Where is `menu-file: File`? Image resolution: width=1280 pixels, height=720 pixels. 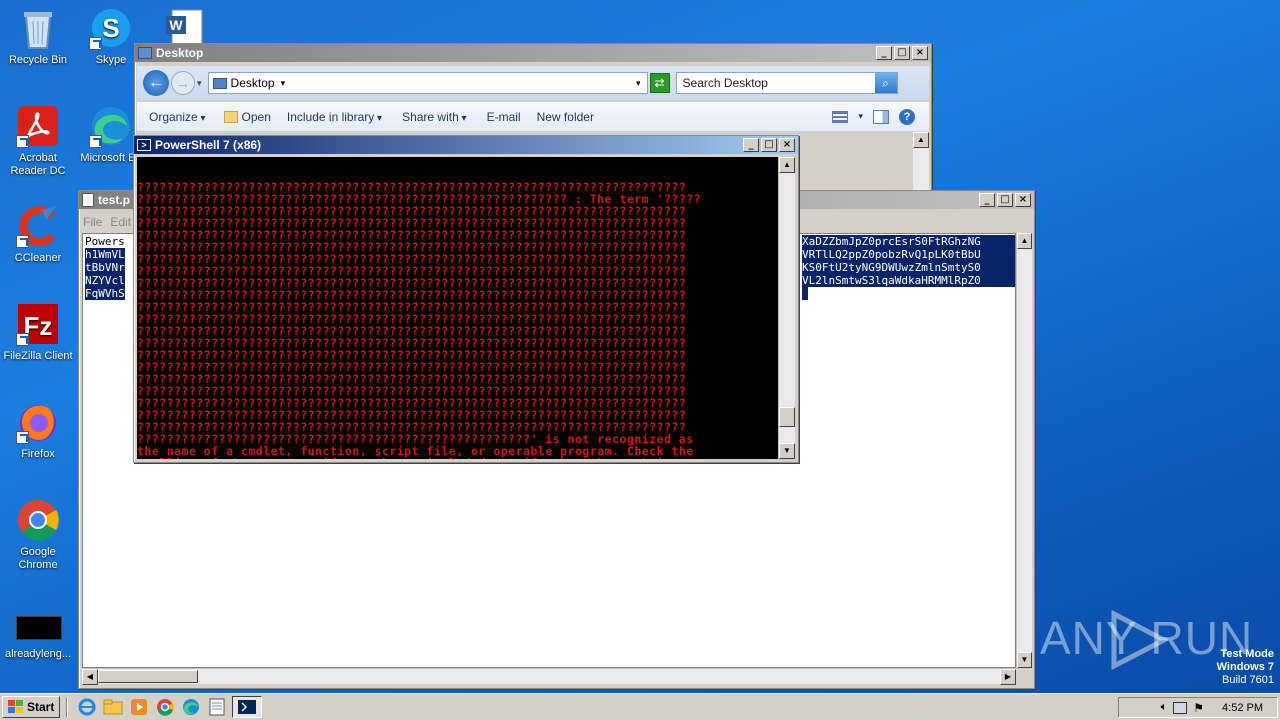
menu-file: File is located at coordinates (92, 222).